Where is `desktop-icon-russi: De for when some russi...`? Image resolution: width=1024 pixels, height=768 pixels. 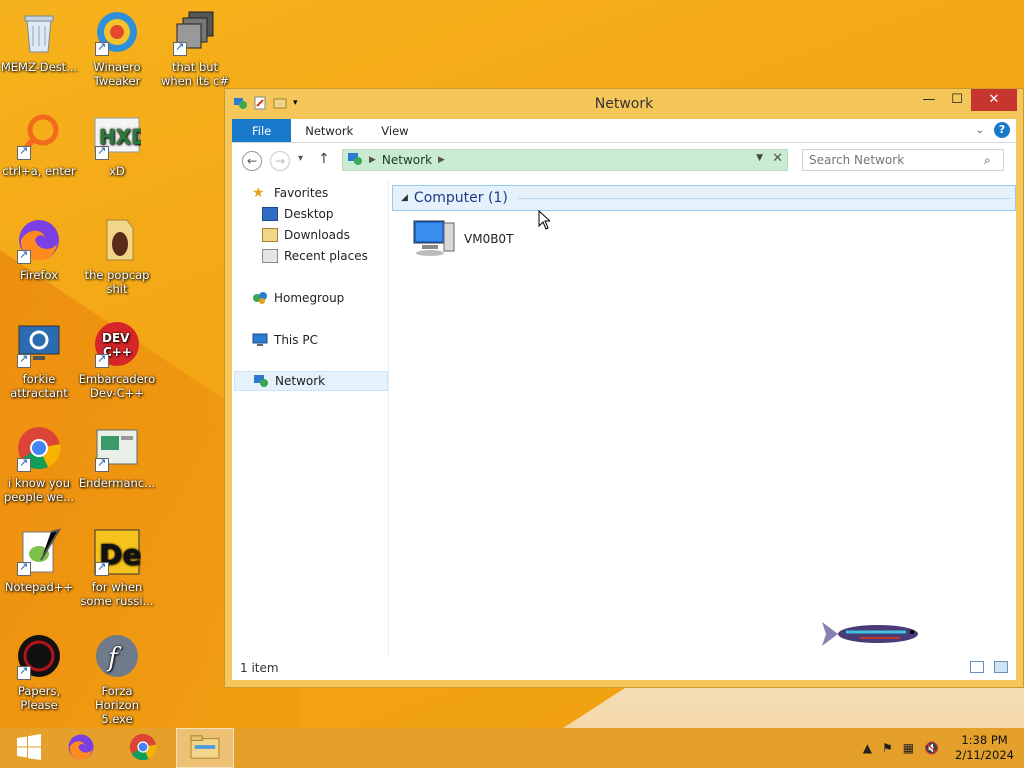 desktop-icon-russi: De for when some russi... is located at coordinates (117, 568).